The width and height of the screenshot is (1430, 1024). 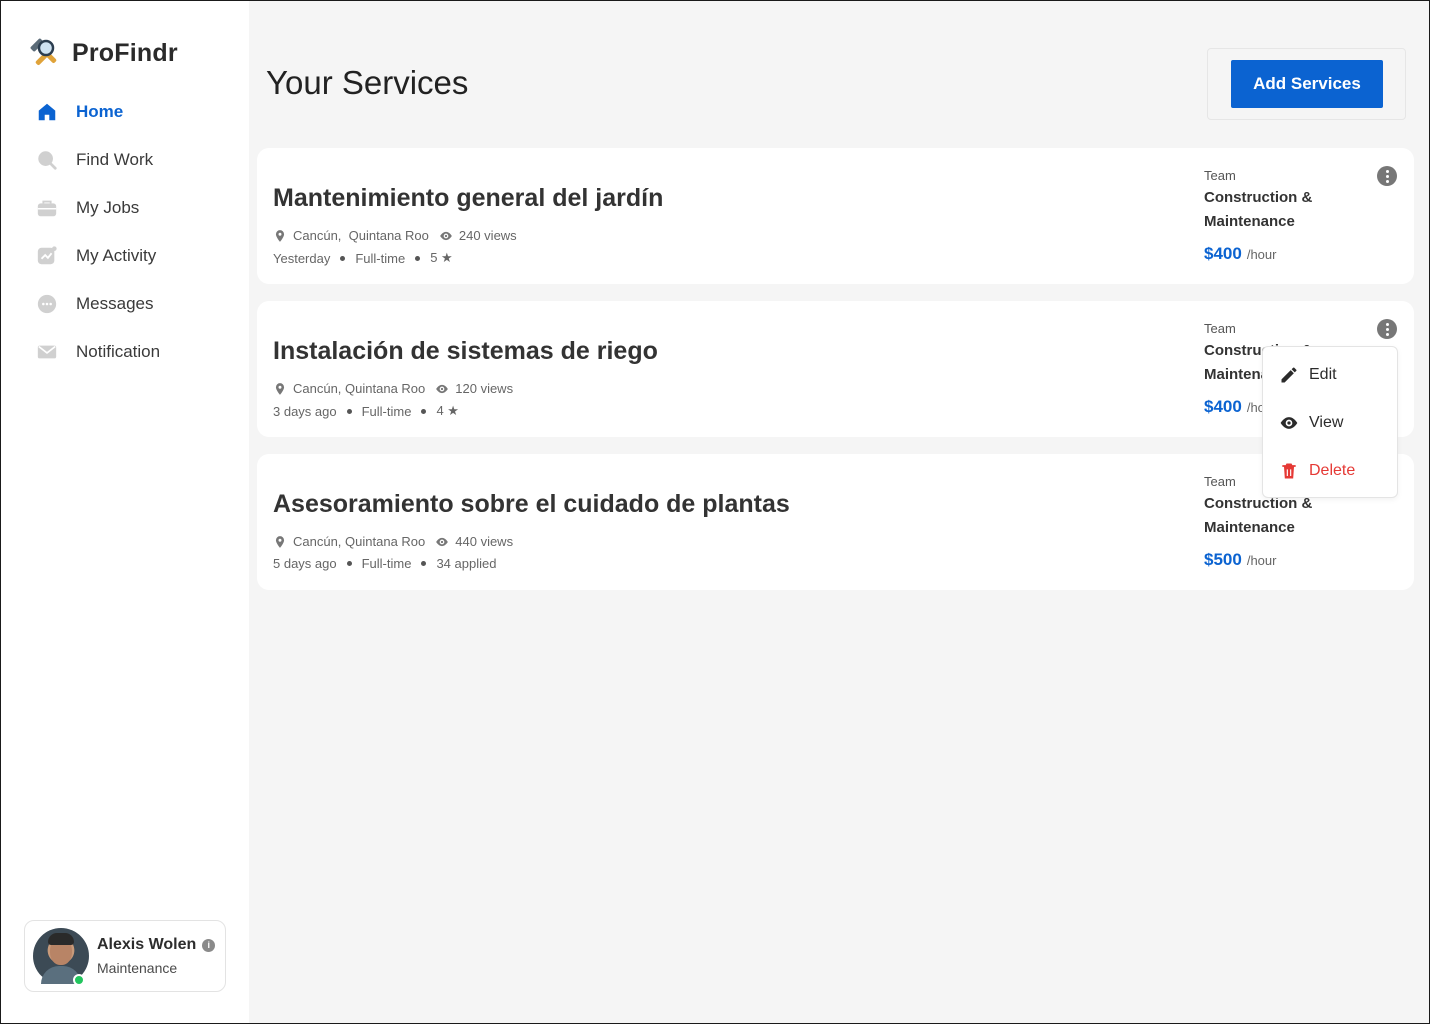 I want to click on sidebar-item-label: Messages, so click(x=115, y=303).